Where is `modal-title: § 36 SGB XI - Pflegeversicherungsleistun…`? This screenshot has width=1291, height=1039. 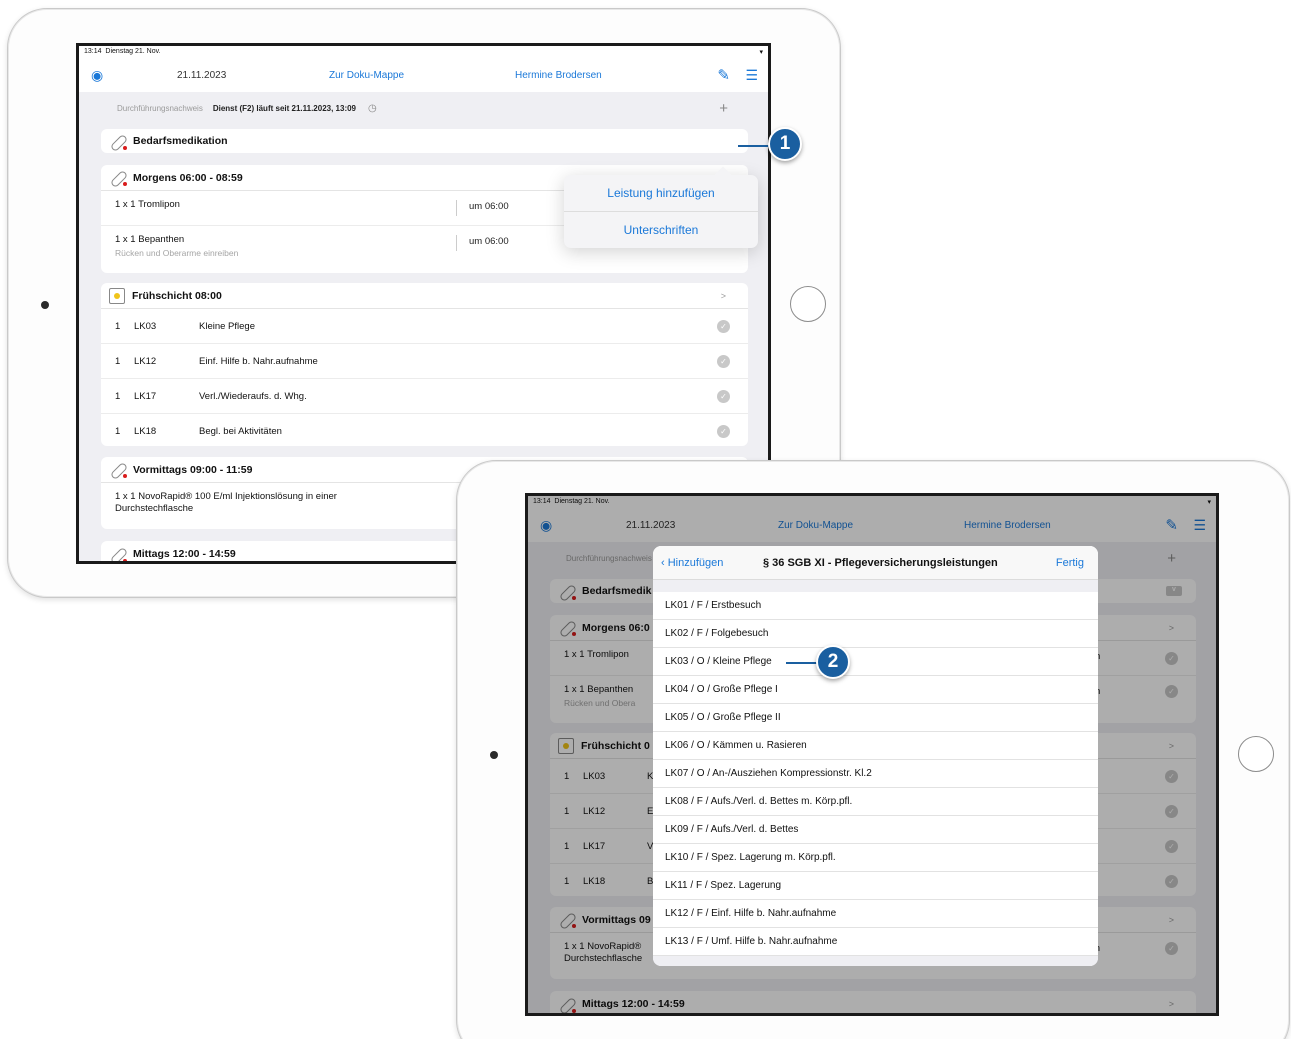
modal-title: § 36 SGB XI - Pflegeversicherungsleistun… is located at coordinates (880, 562).